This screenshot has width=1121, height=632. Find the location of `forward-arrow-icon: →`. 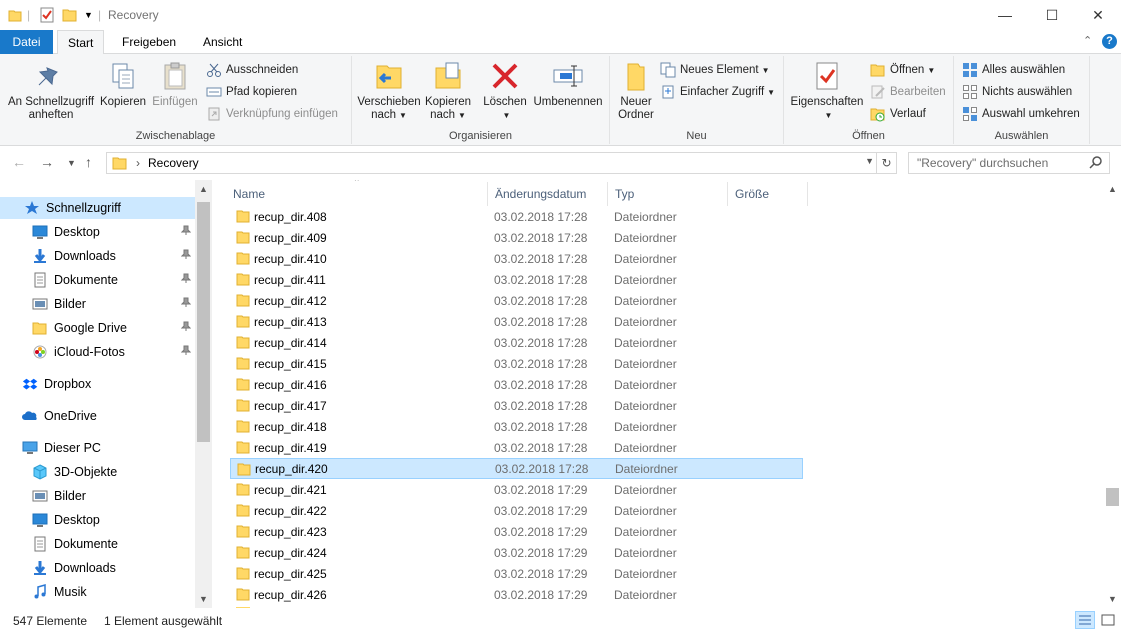

forward-arrow-icon: → is located at coordinates (47, 162).